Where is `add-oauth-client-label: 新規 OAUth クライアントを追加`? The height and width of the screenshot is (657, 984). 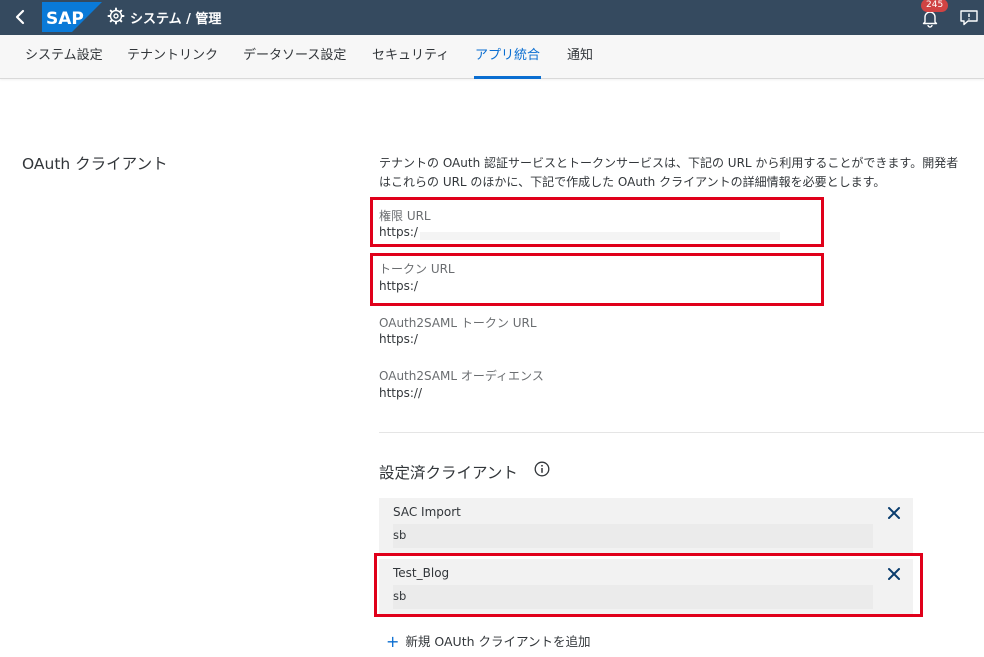
add-oauth-client-label: 新規 OAUth クライアントを追加 is located at coordinates (498, 641).